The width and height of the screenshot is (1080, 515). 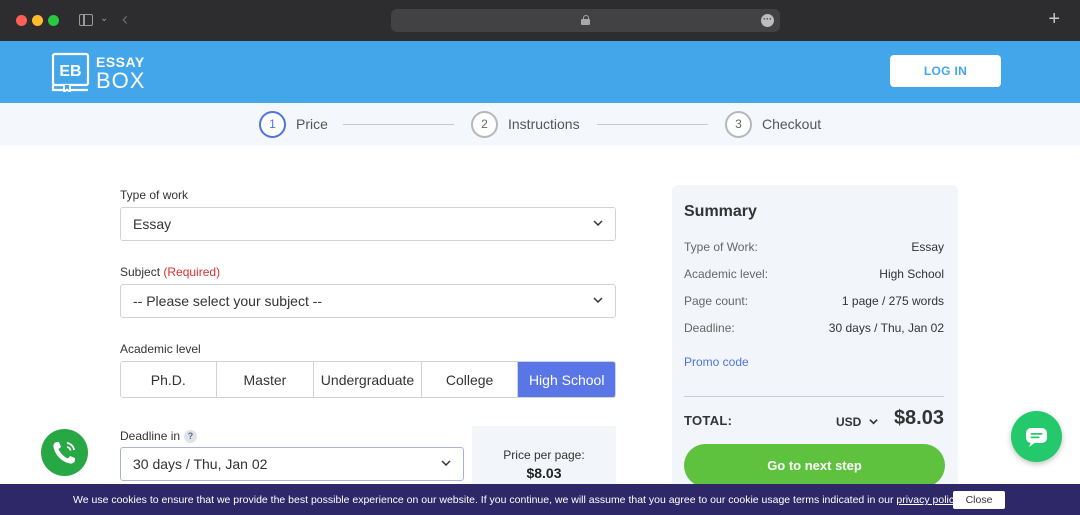 What do you see at coordinates (470, 379) in the screenshot?
I see `level-option-college: College` at bounding box center [470, 379].